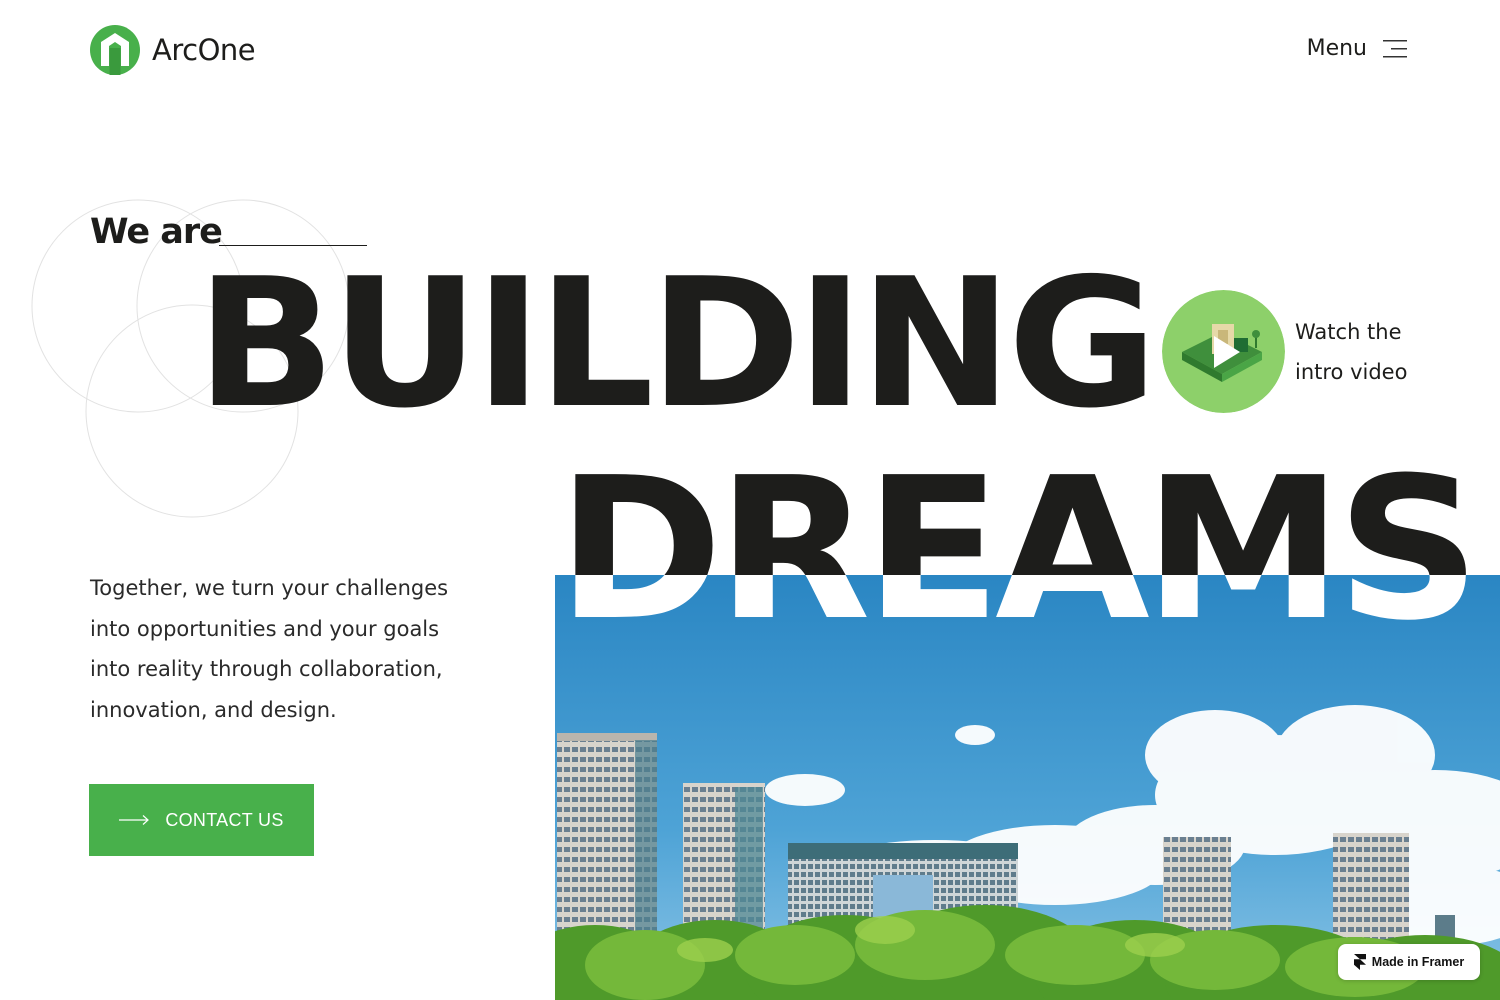  I want to click on made-in-framer-label: Made in Framer, so click(1418, 962).